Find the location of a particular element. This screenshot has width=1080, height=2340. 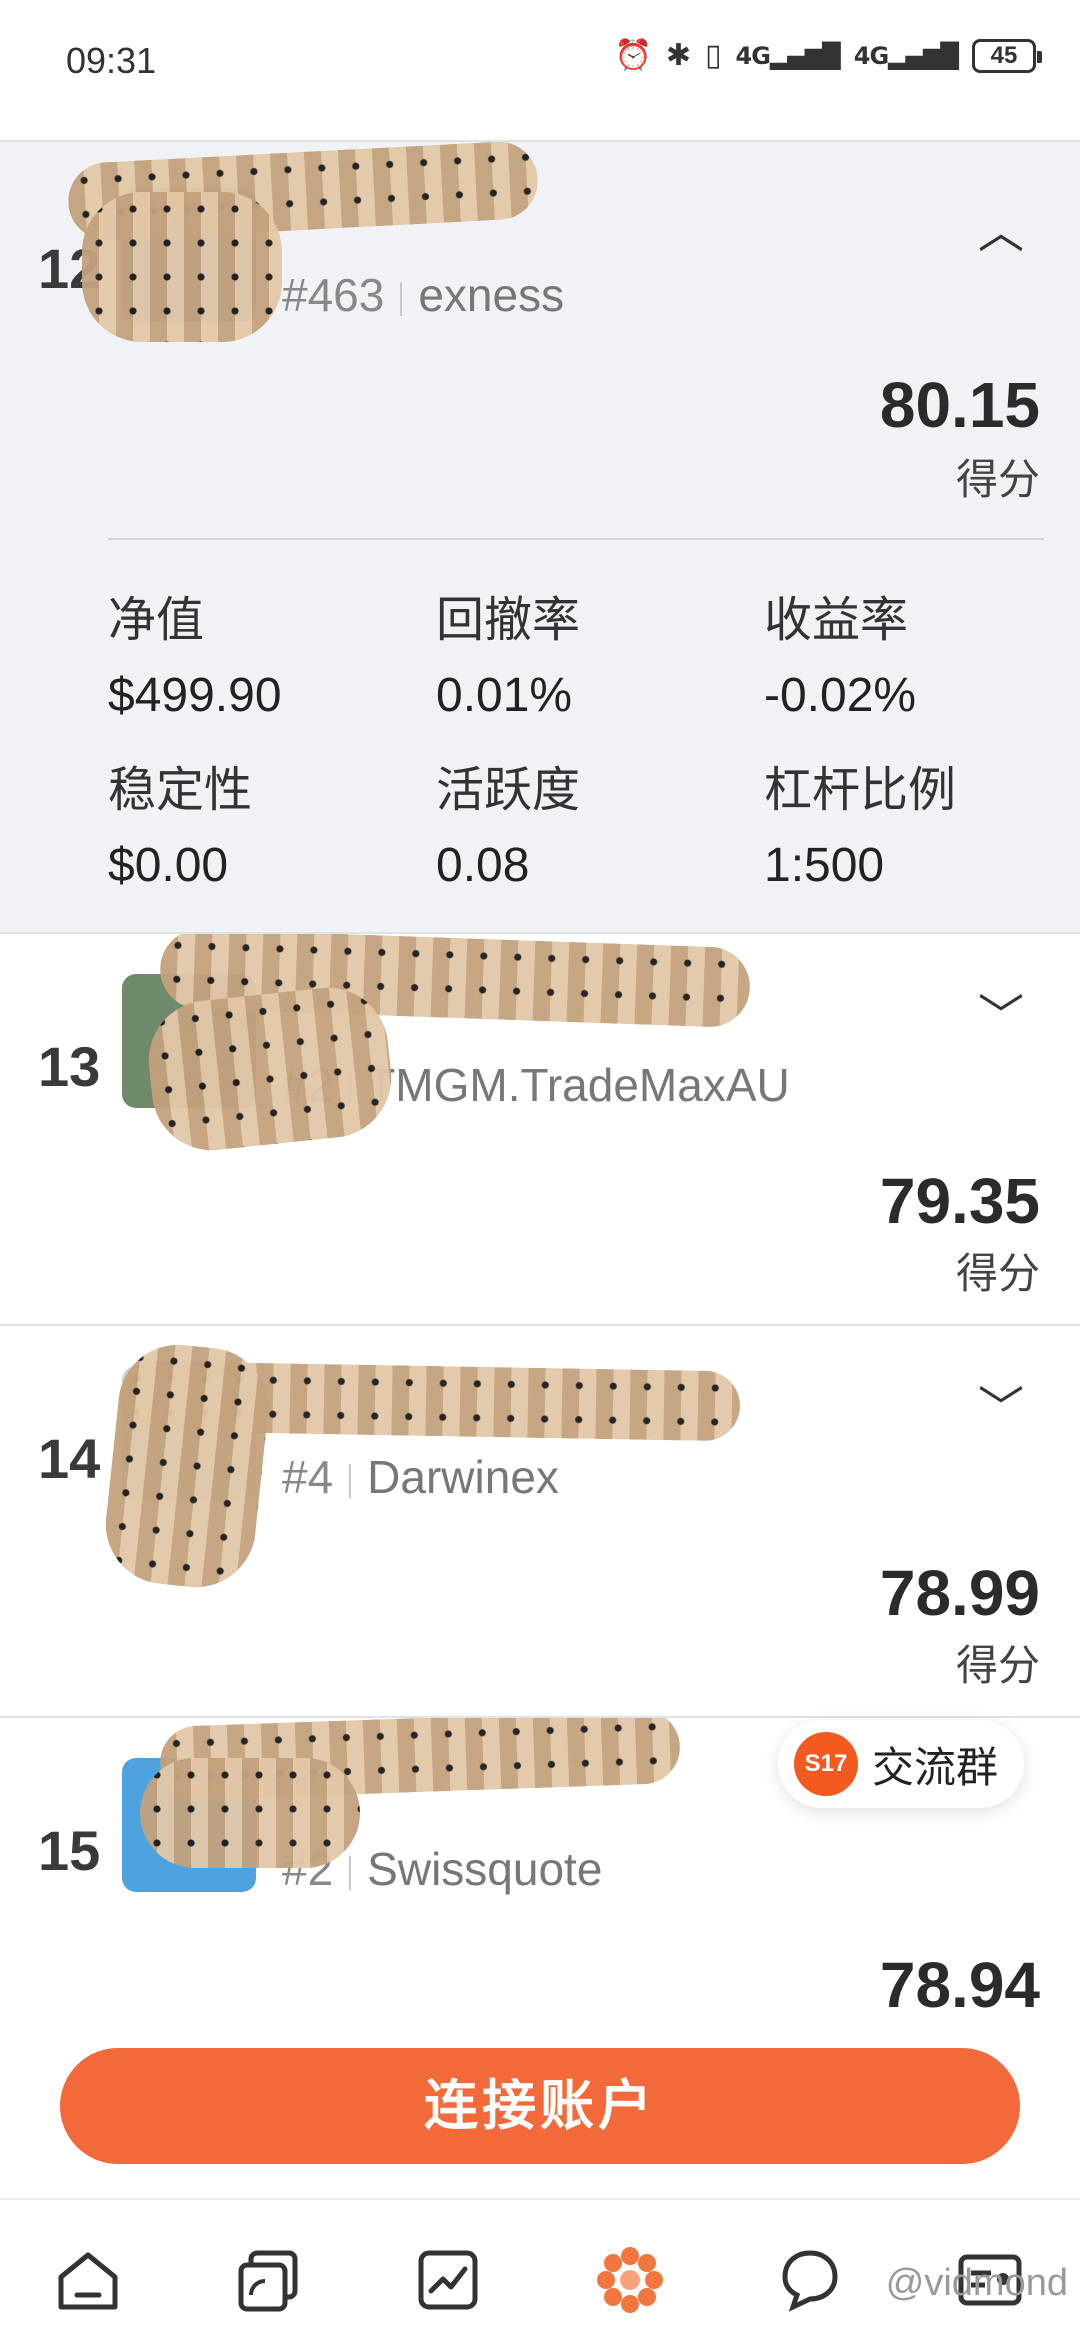

account-subtitle: #463 exness is located at coordinates (423, 295).